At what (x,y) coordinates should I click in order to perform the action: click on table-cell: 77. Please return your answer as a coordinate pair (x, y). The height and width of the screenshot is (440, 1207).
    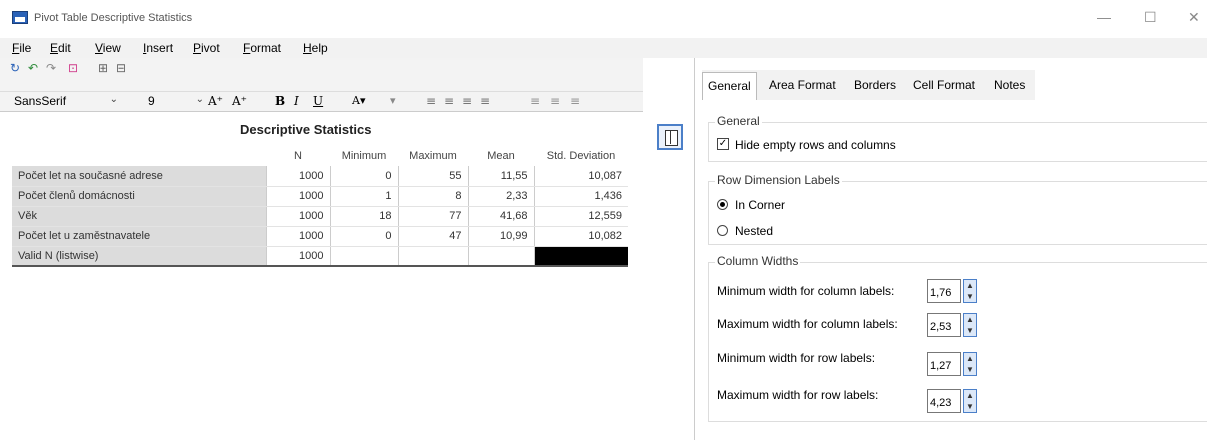
    Looking at the image, I should click on (432, 216).